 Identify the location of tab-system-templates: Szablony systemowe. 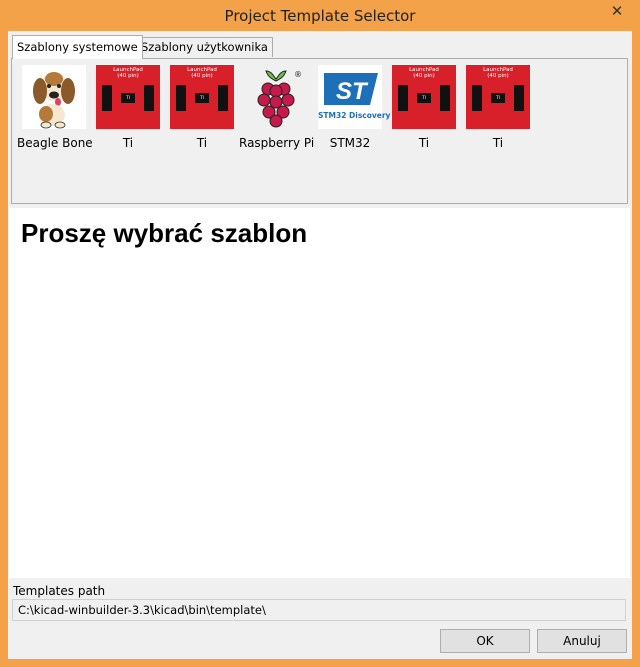
(77, 47).